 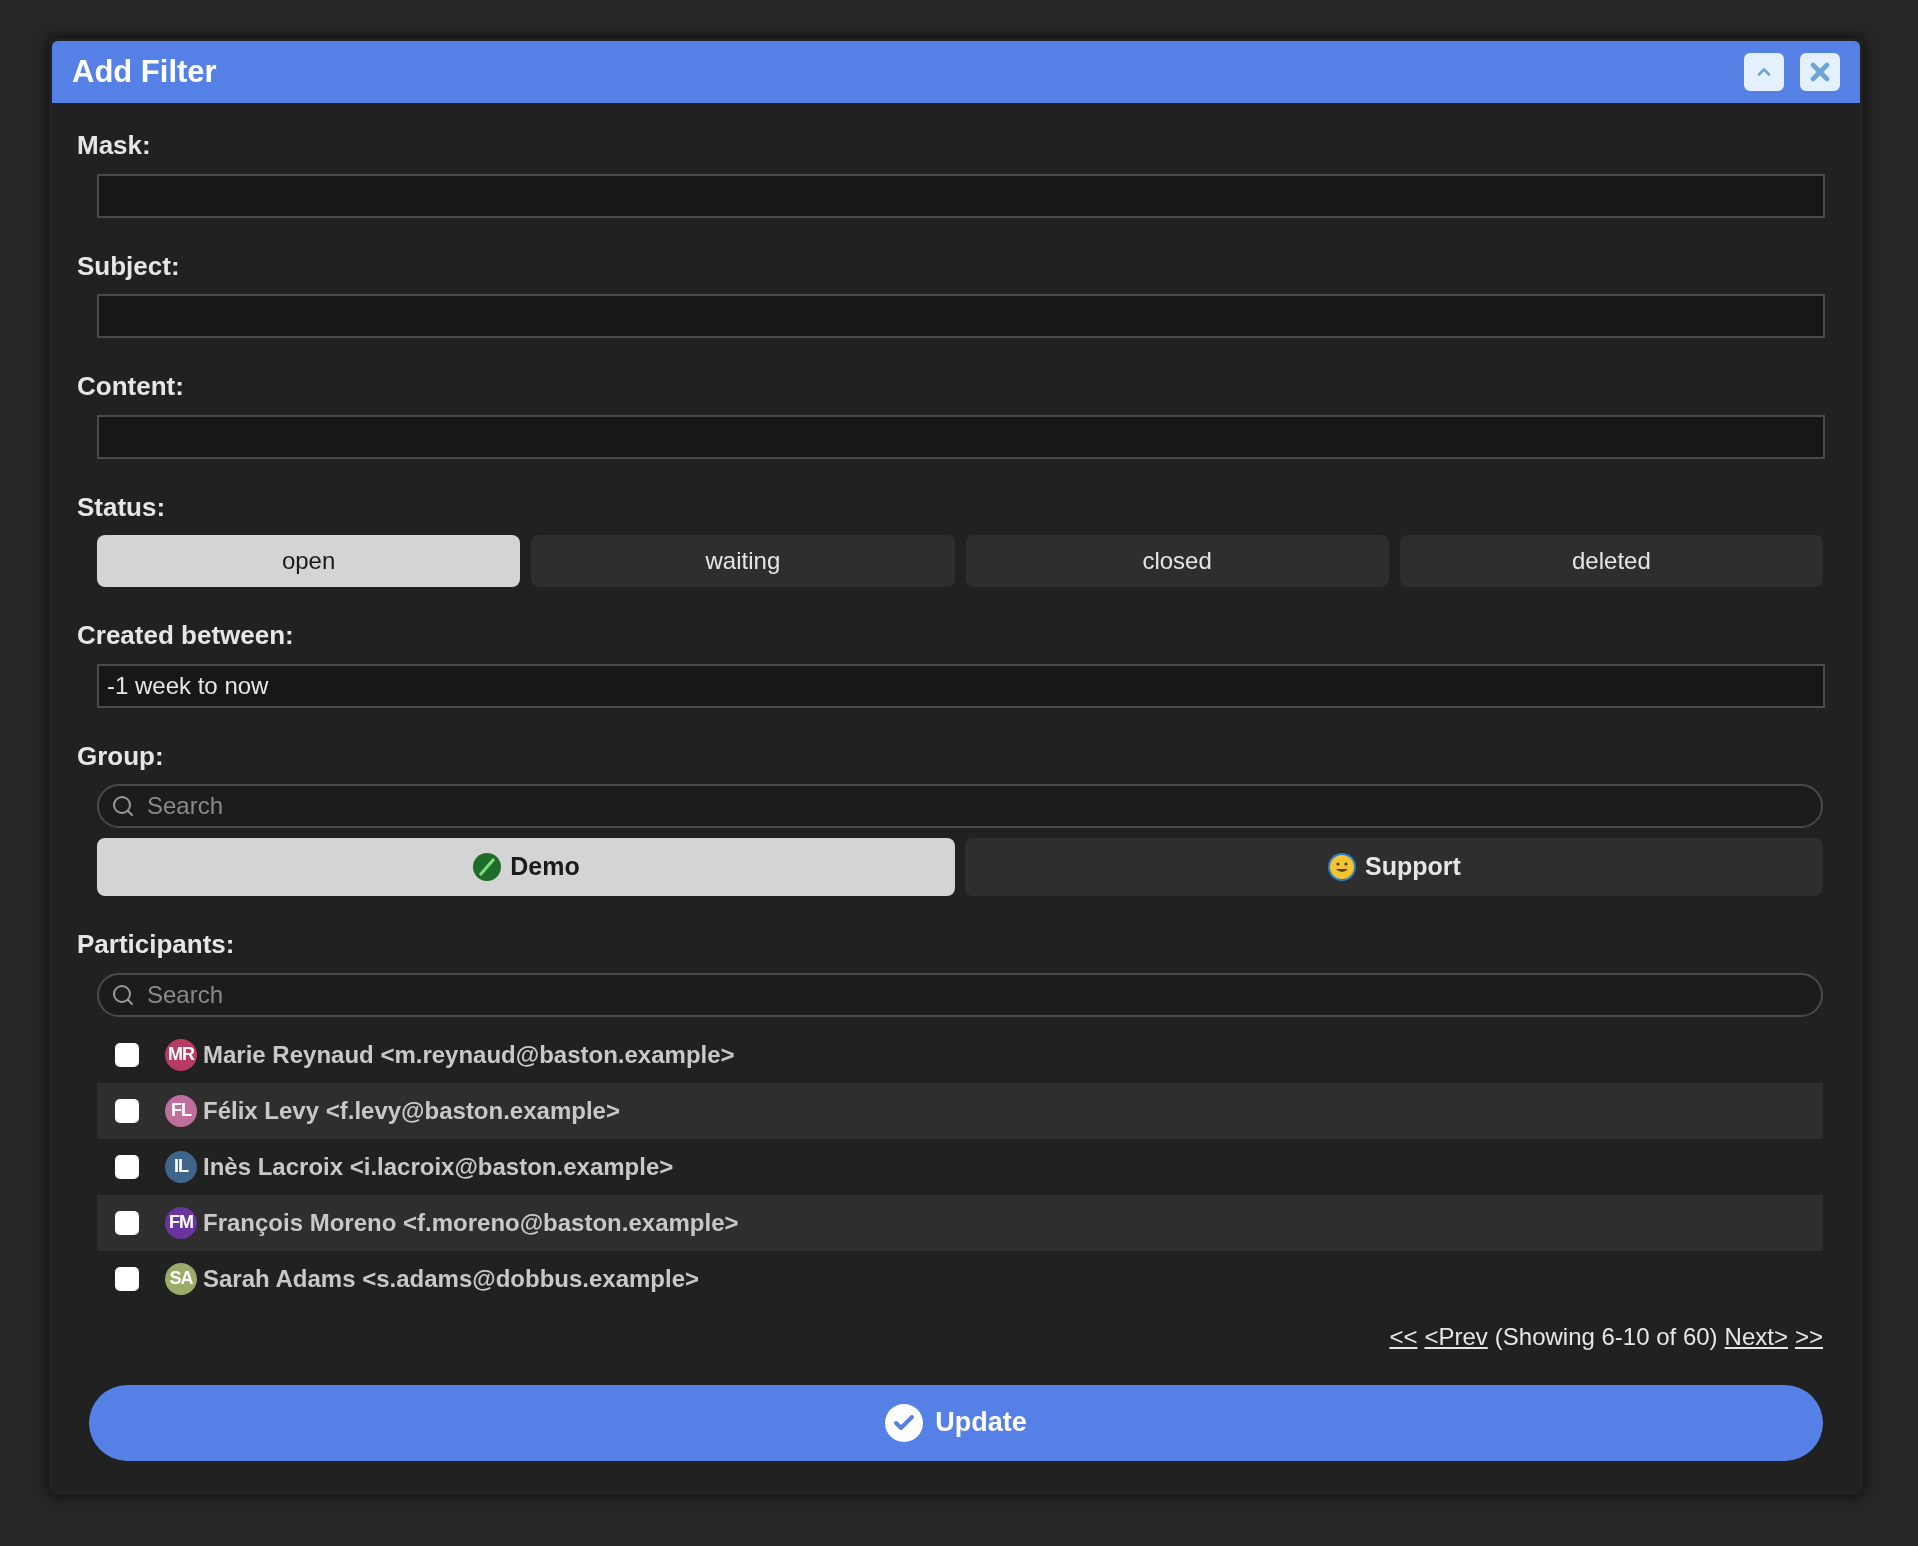 What do you see at coordinates (131, 386) in the screenshot?
I see `field-label: Content:` at bounding box center [131, 386].